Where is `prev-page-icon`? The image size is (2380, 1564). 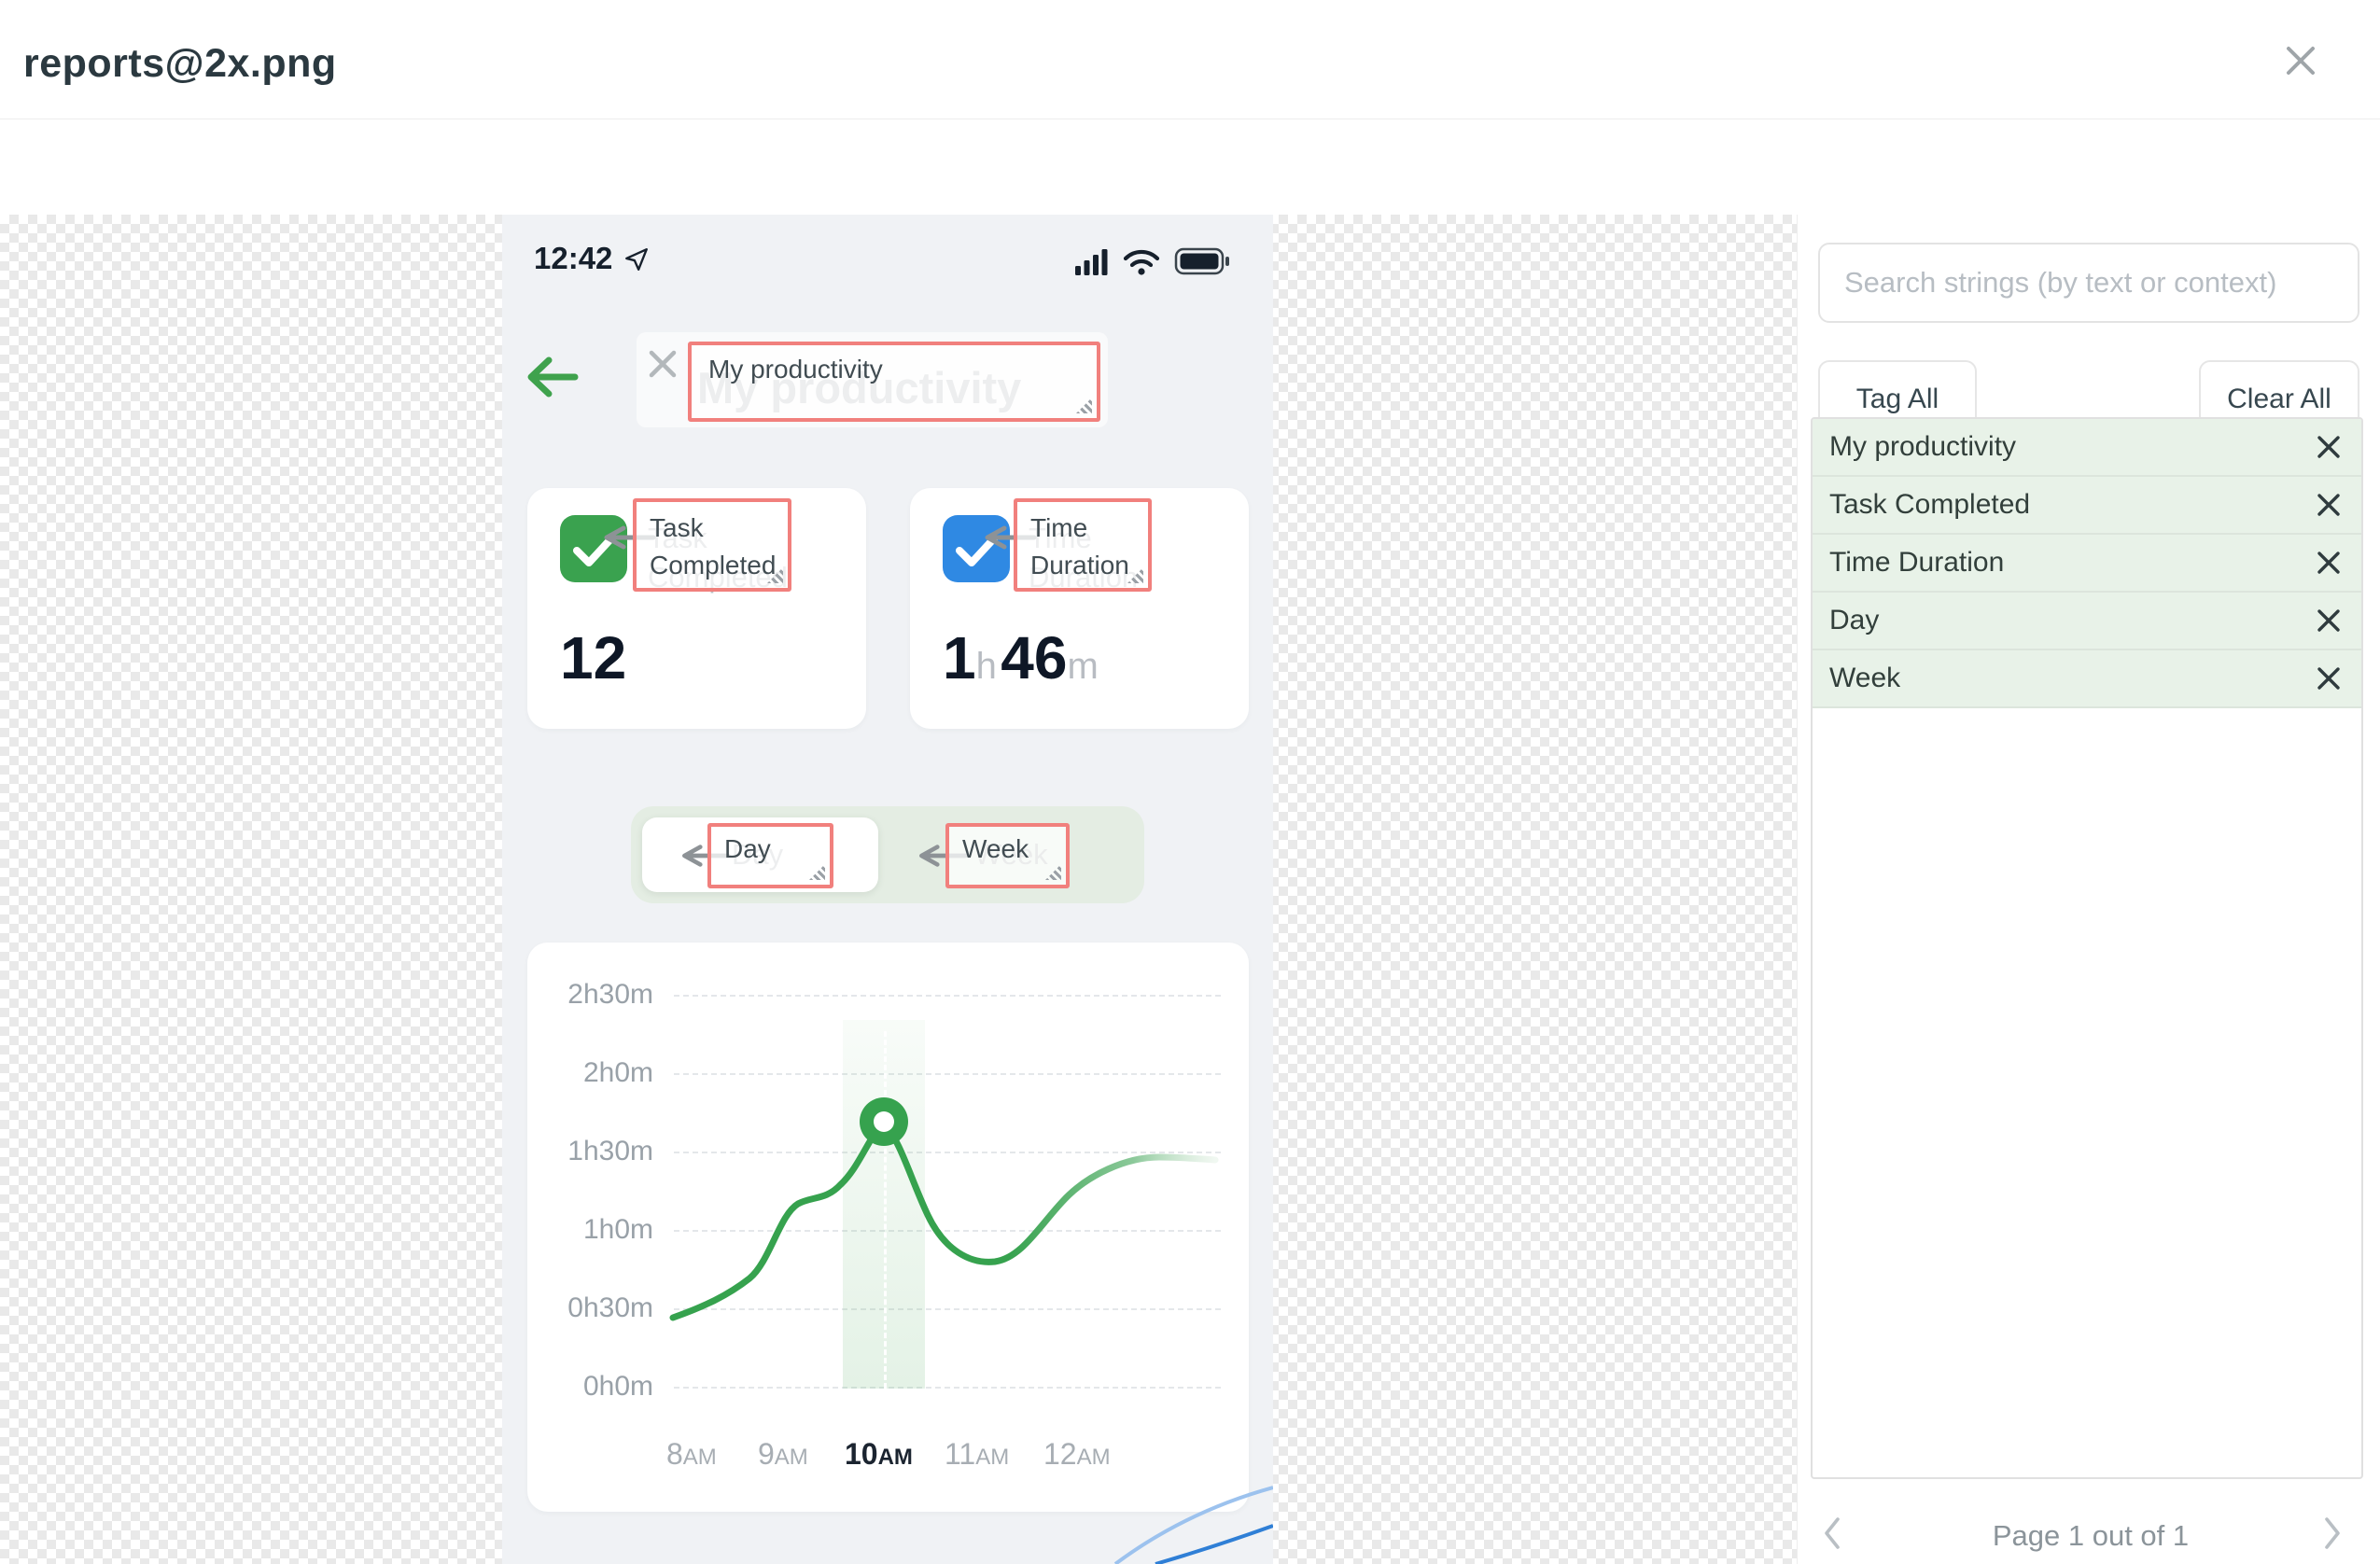
prev-page-icon is located at coordinates (1832, 1533).